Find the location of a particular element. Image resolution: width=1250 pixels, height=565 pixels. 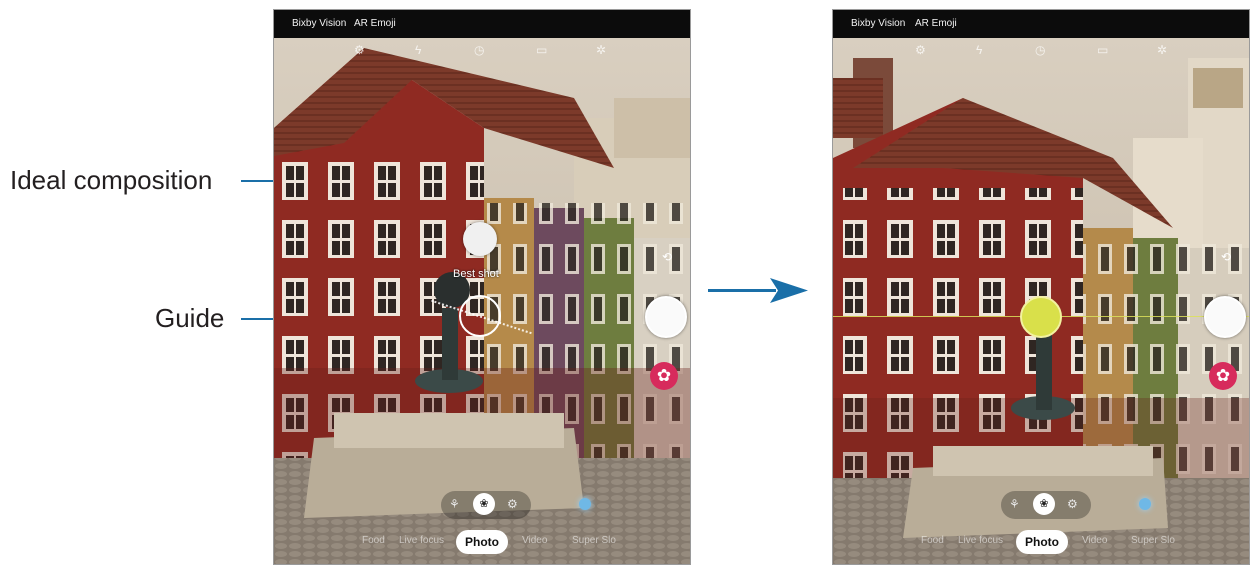

transition-arrow is located at coordinates (758, 290).